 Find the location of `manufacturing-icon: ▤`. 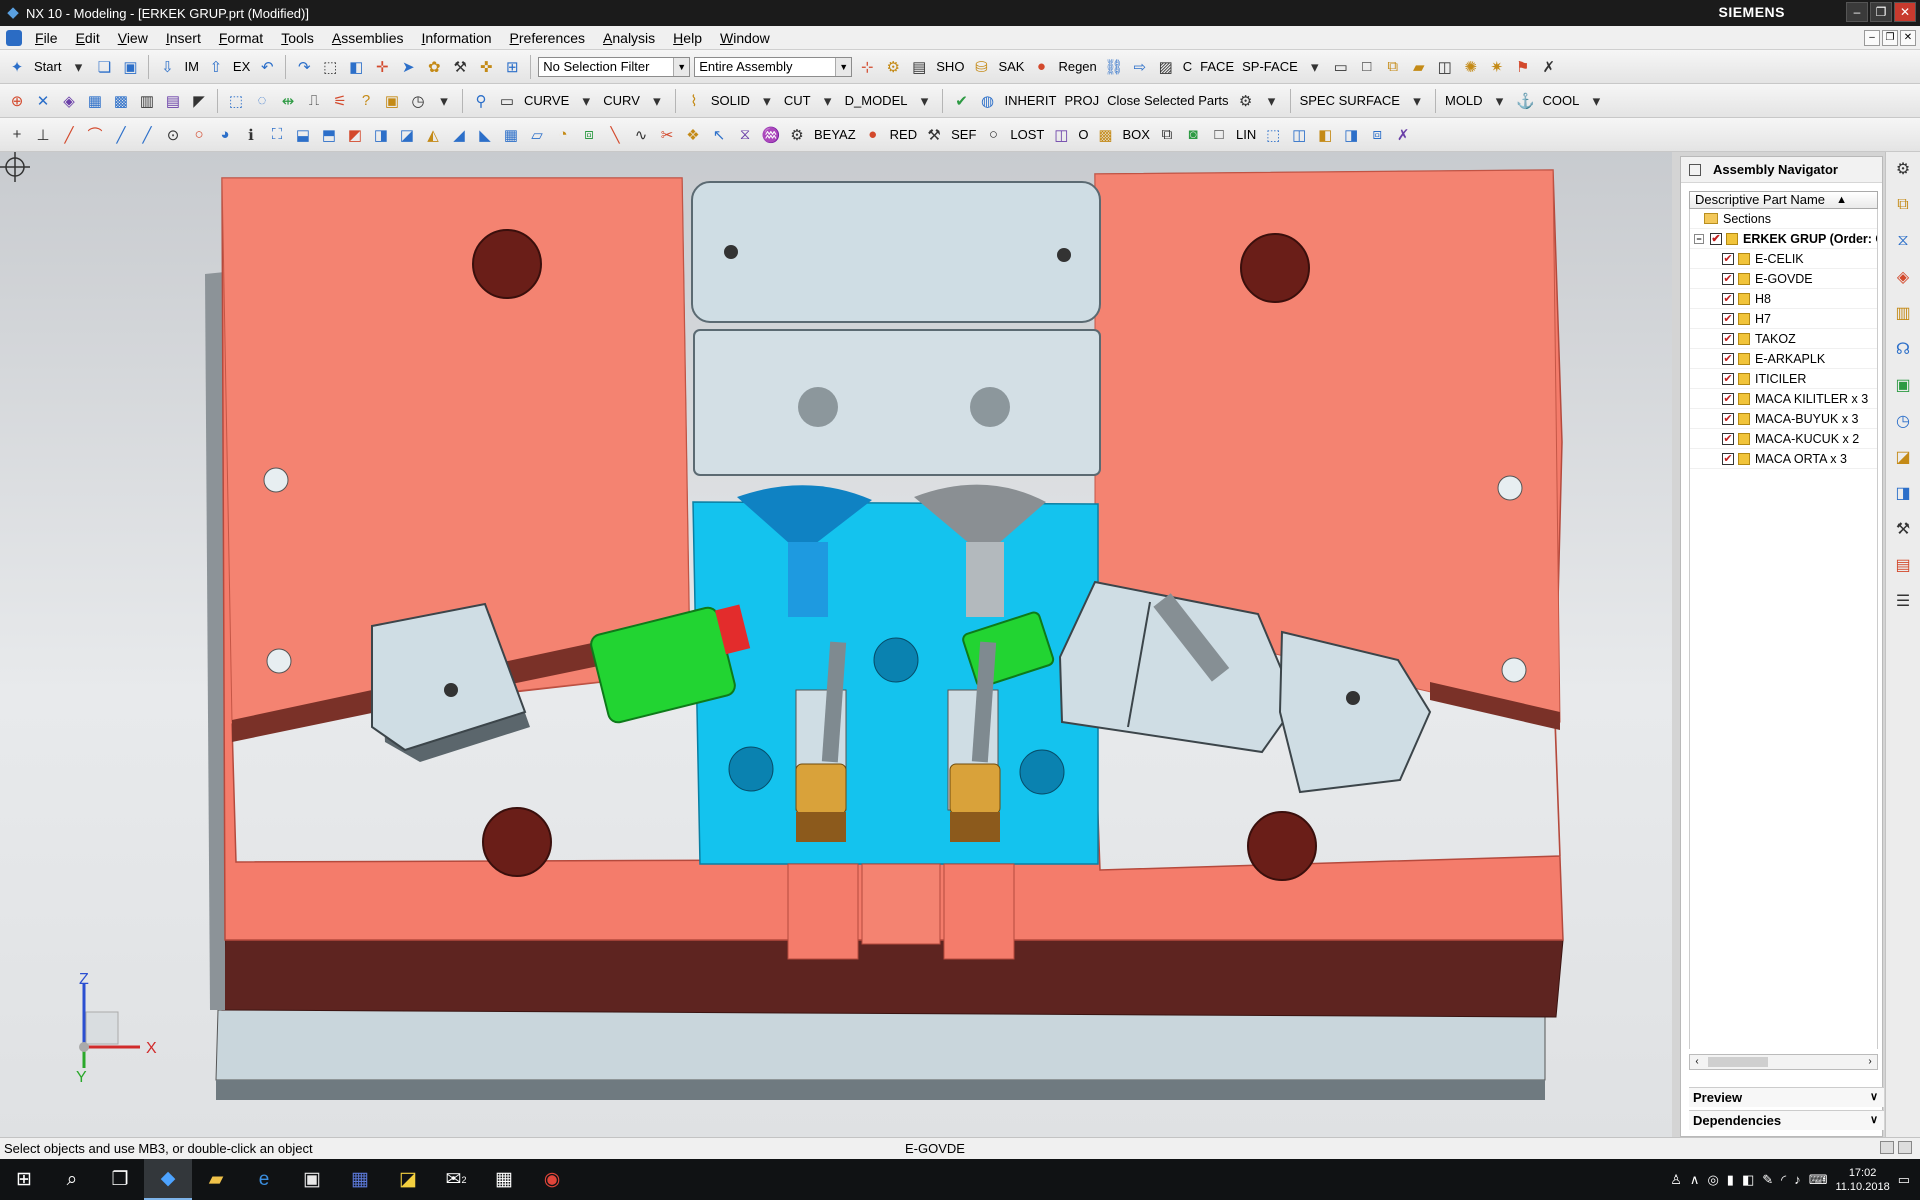

manufacturing-icon: ▤ is located at coordinates (1903, 565).